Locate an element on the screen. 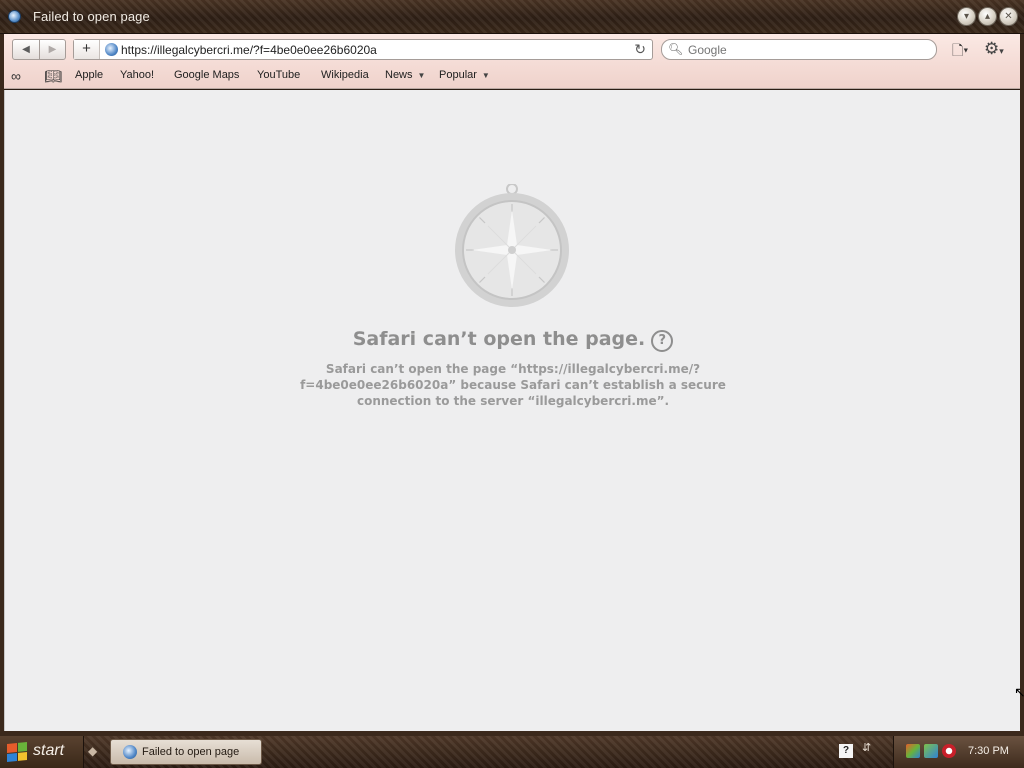 This screenshot has width=1024, height=768. reading-list-icon: ∞ is located at coordinates (16, 76).